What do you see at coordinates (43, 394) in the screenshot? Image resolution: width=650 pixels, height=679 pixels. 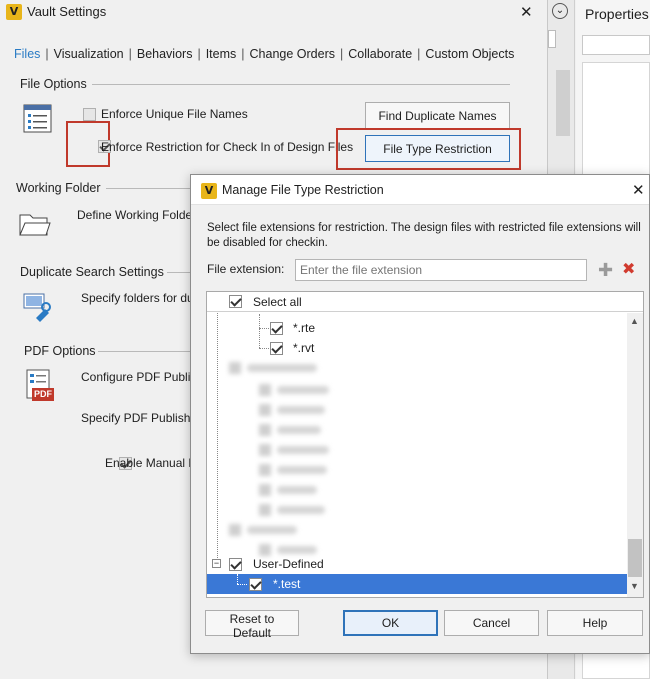 I see `pdf-badge-label: PDF` at bounding box center [43, 394].